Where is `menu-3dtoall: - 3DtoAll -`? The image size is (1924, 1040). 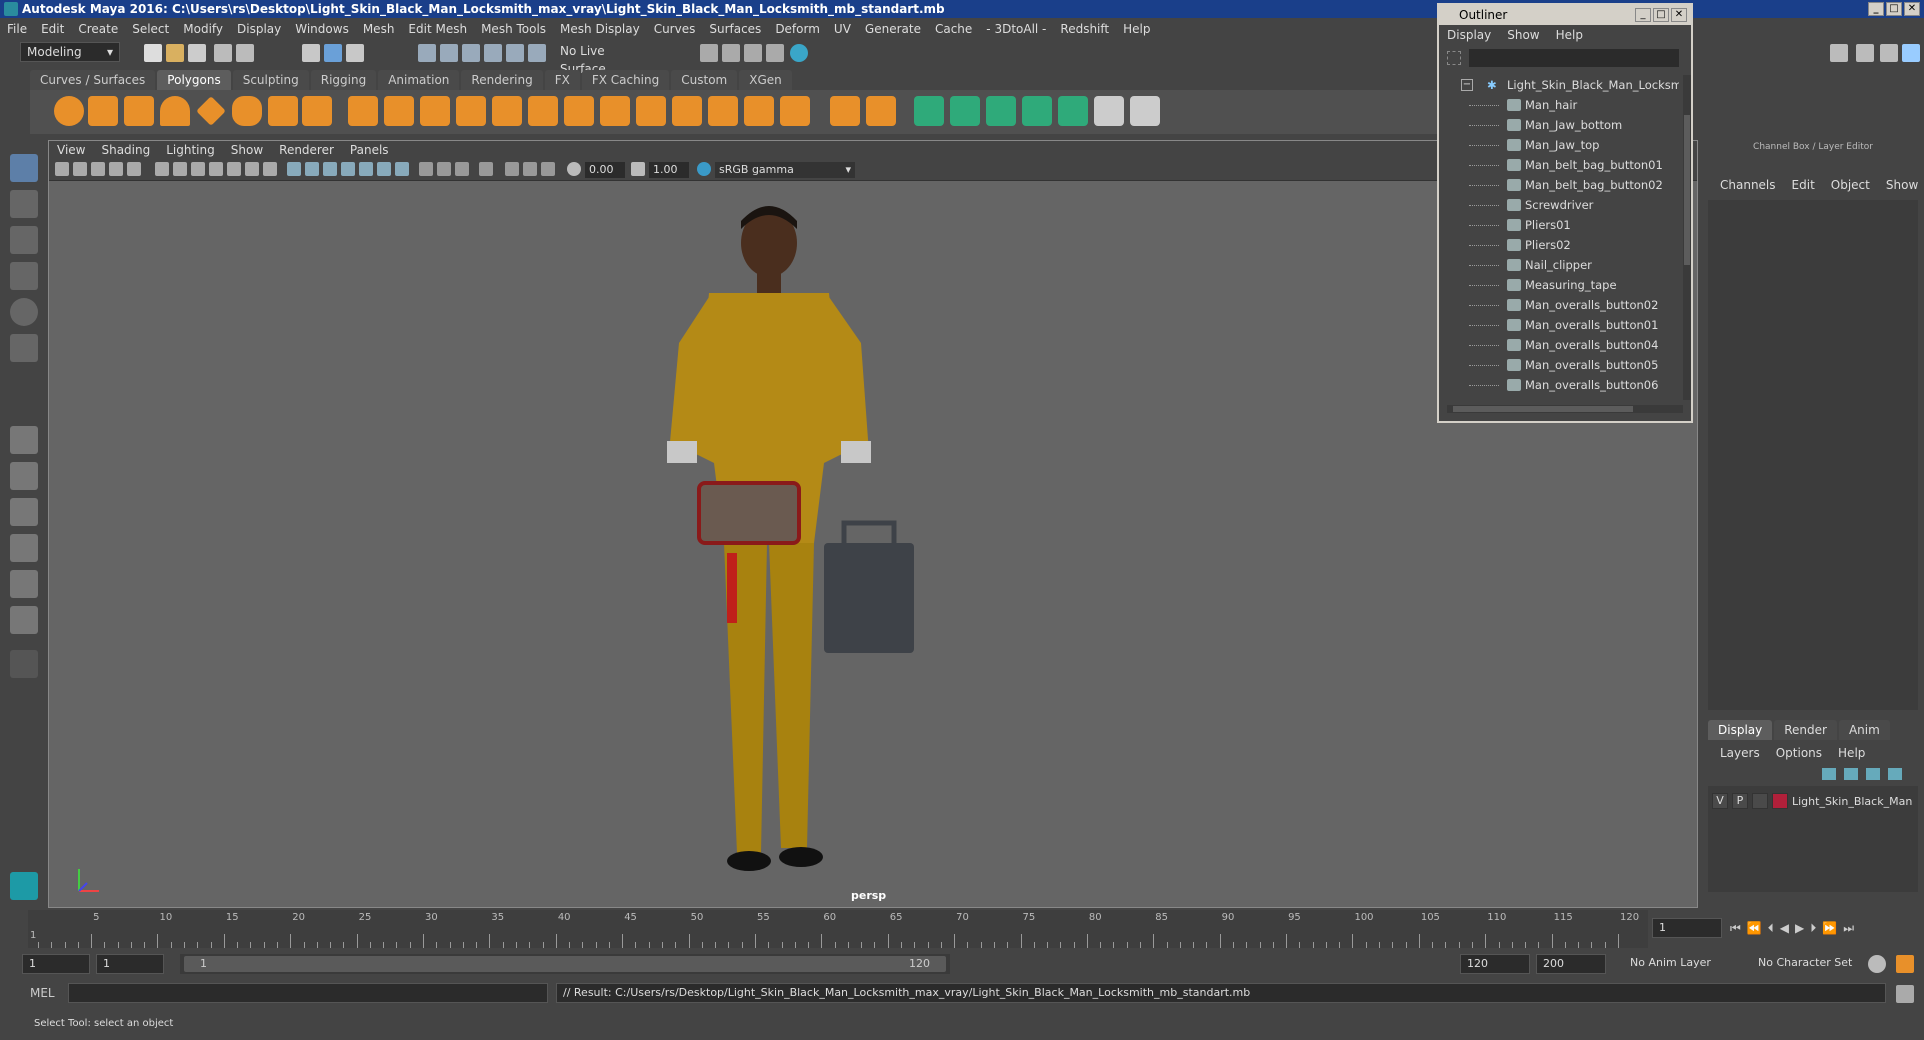
menu-3dtoall: - 3DtoAll - is located at coordinates (1016, 29).